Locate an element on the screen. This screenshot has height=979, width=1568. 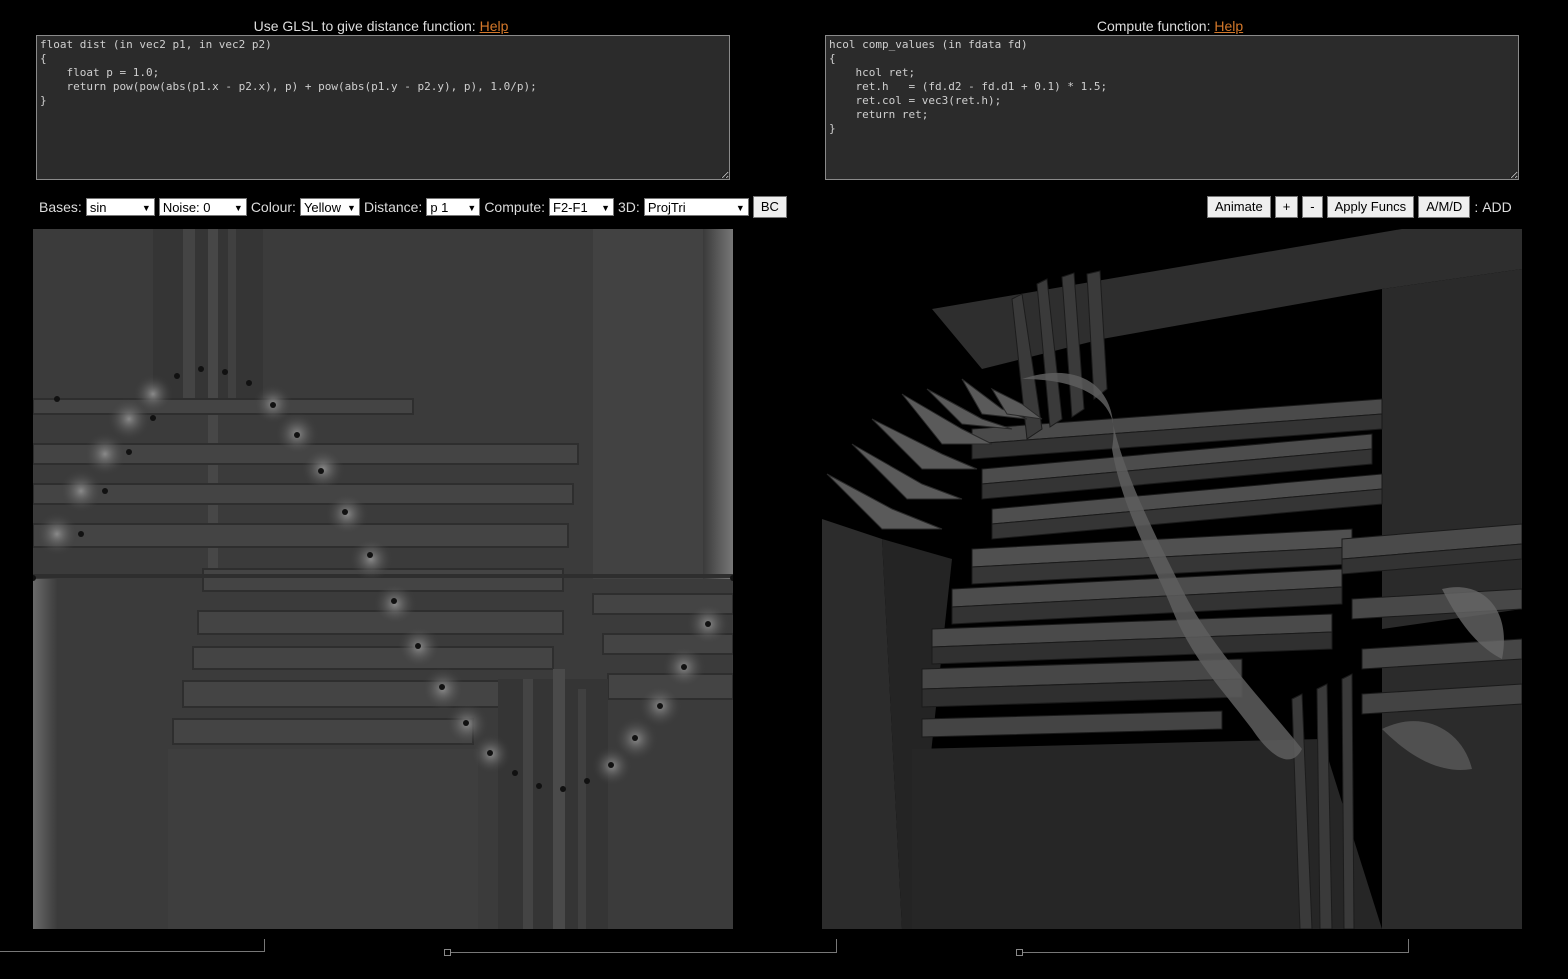
compute-function-title: Compute function: Help is located at coordinates (1170, 26).